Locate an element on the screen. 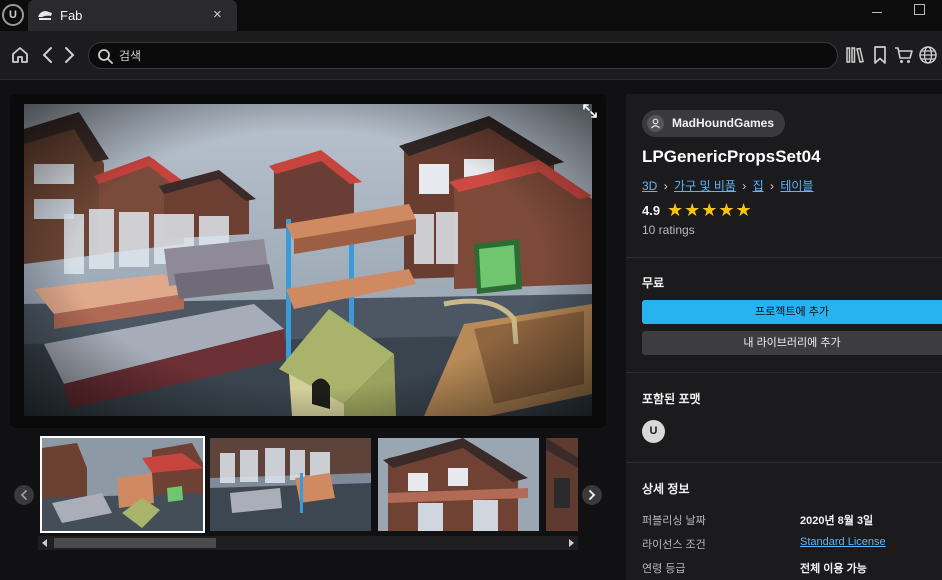 Image resolution: width=942 pixels, height=580 pixels. publish-date-value: 2020년 8월 3일 is located at coordinates (837, 521).